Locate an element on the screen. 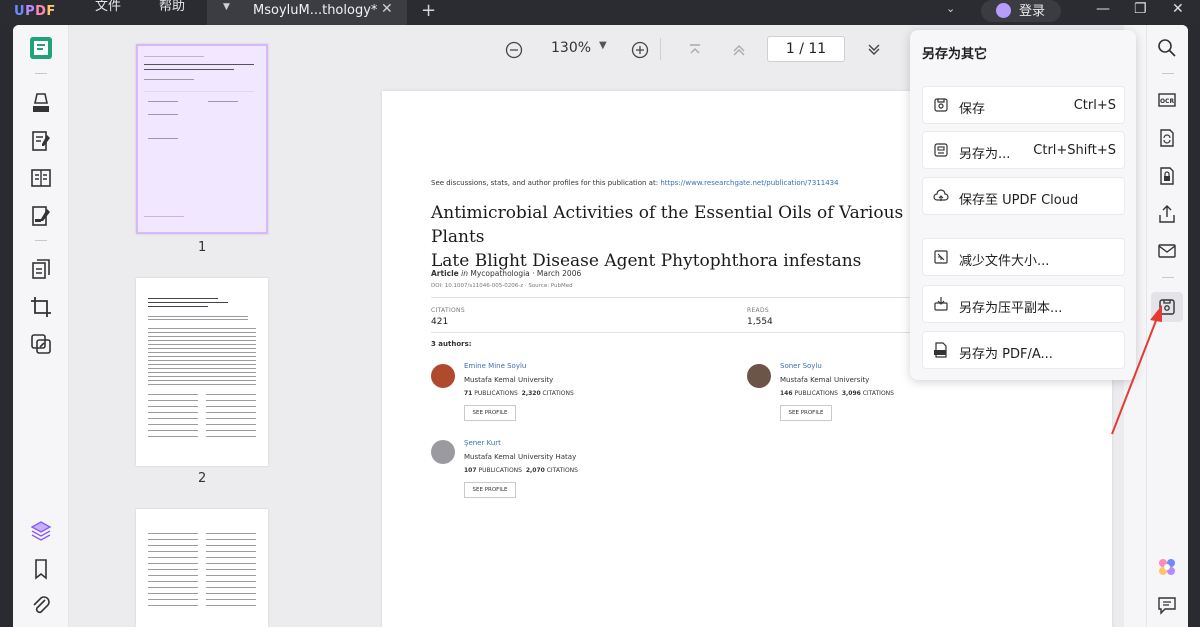  tab-dropdown-icon: ▼ is located at coordinates (226, 7).